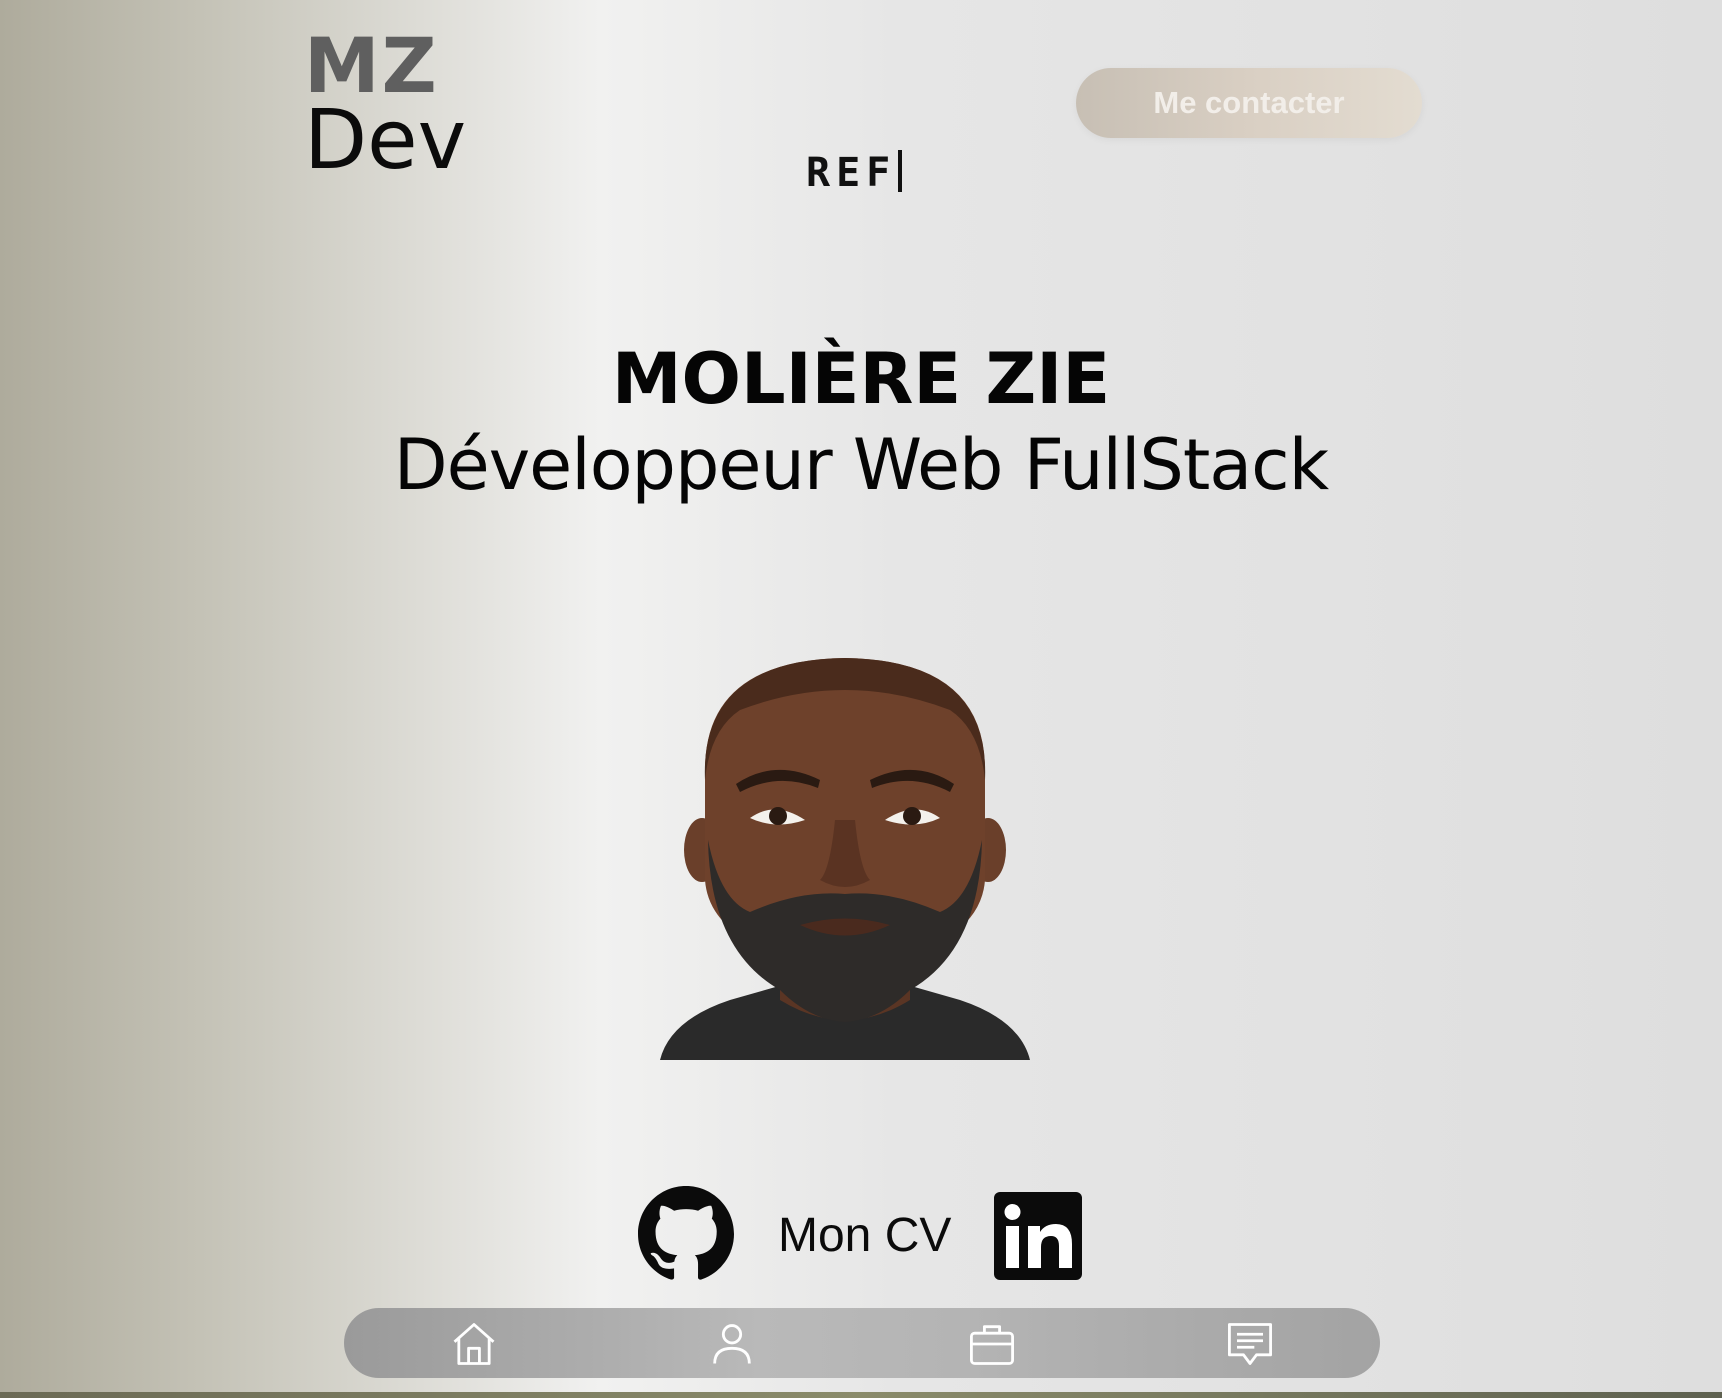 The height and width of the screenshot is (1398, 1722). Describe the element at coordinates (864, 1235) in the screenshot. I see `cv-link: Mon CV` at that location.